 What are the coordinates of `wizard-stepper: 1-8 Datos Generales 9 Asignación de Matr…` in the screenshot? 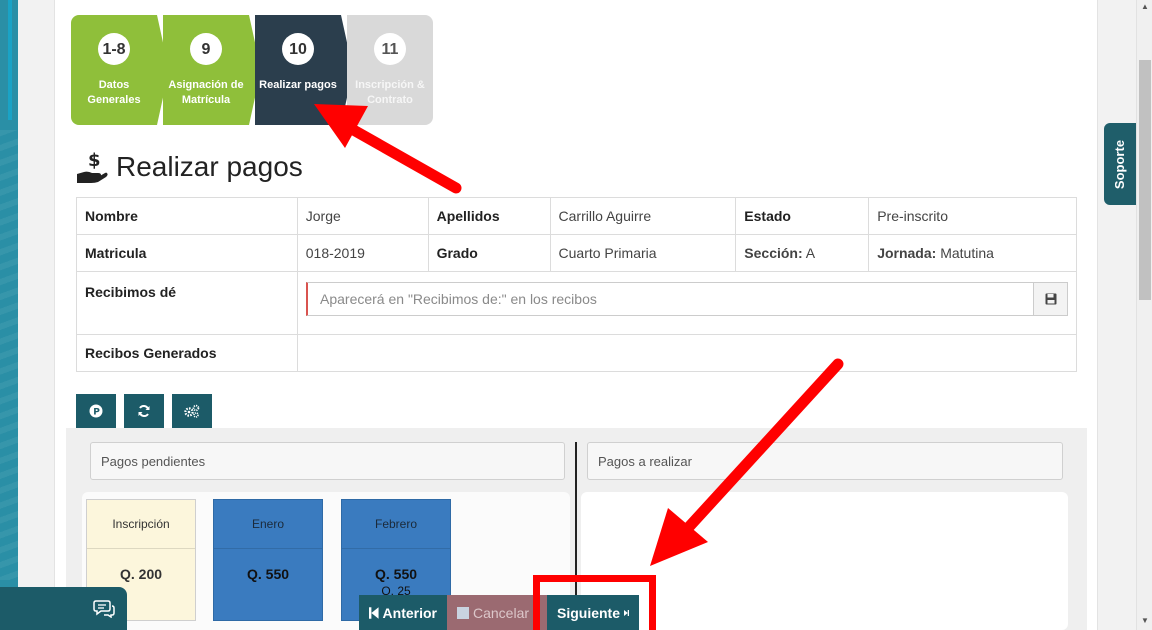 It's located at (252, 70).